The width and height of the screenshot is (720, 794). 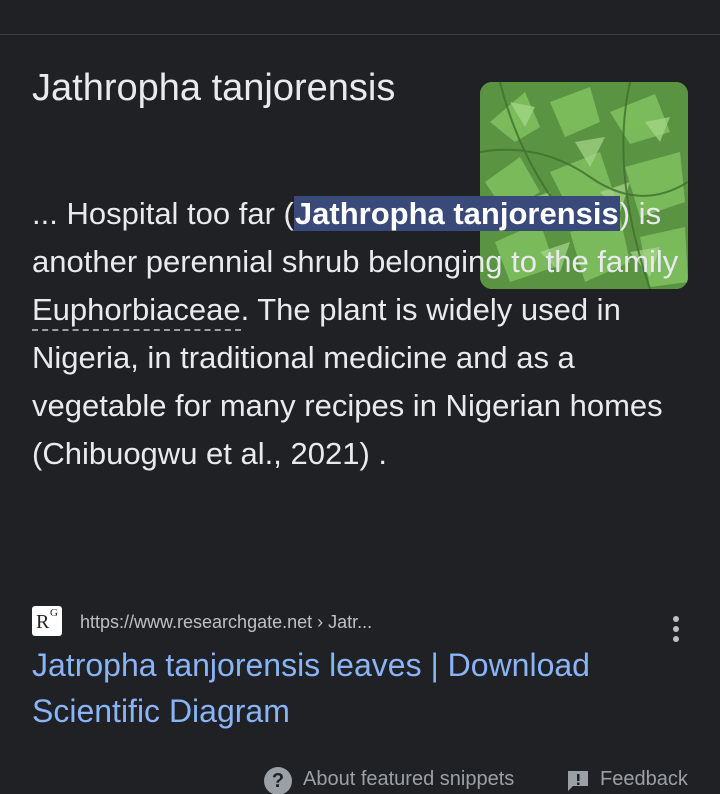 I want to click on feedback-icon, so click(x=578, y=781).